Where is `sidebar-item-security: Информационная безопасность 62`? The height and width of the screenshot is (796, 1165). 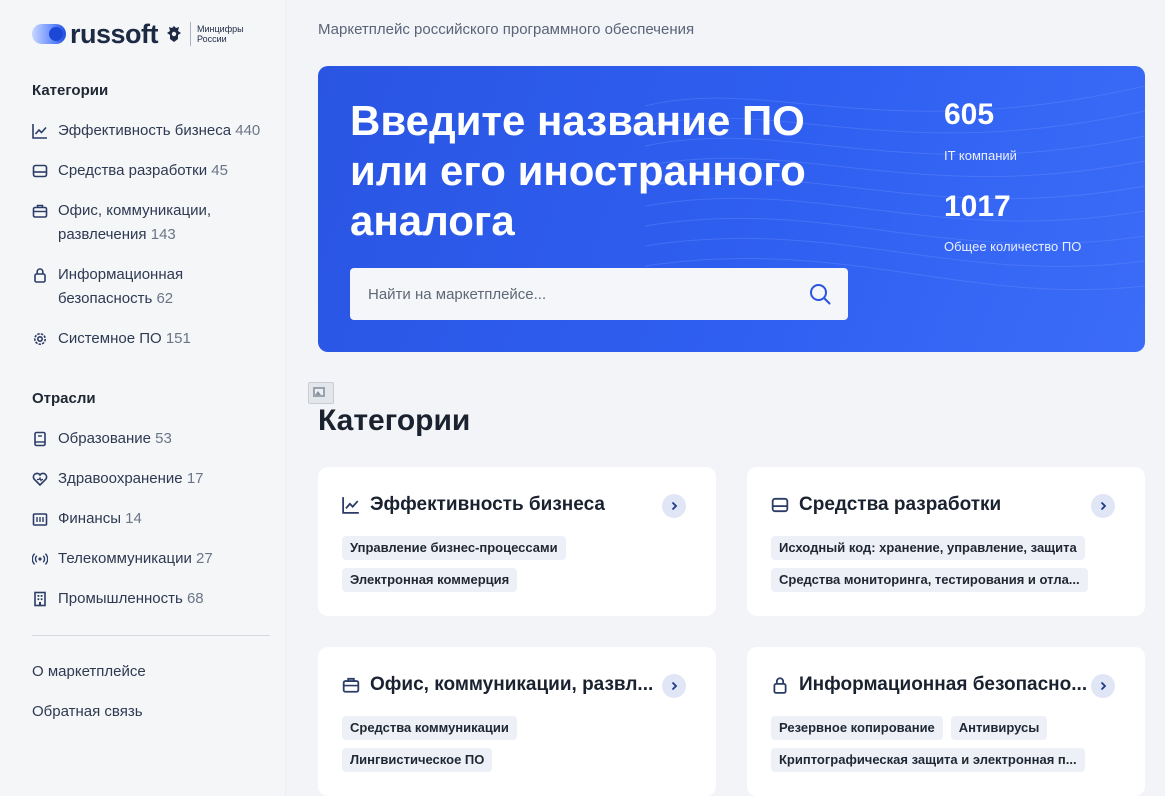
sidebar-item-security: Информационная безопасность 62 is located at coordinates (154, 287).